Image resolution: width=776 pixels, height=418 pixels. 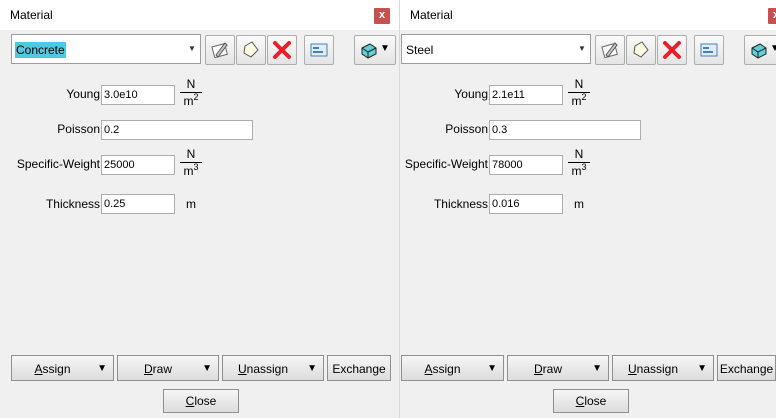 What do you see at coordinates (526, 204) in the screenshot?
I see `thickness-input: 0.016` at bounding box center [526, 204].